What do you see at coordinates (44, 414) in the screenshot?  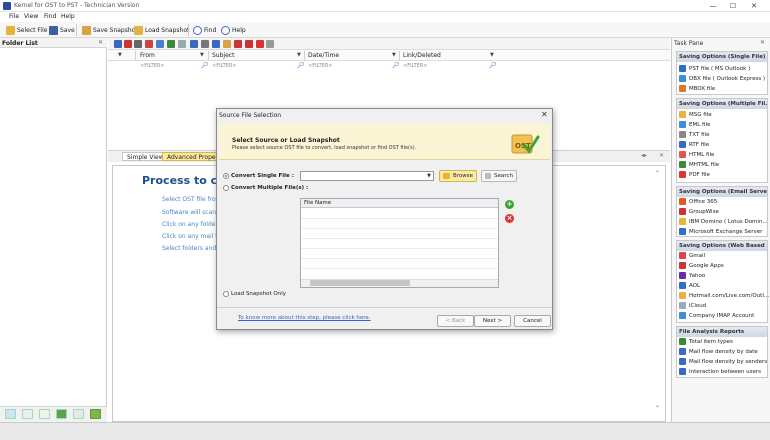 I see `tasks-view-icon` at bounding box center [44, 414].